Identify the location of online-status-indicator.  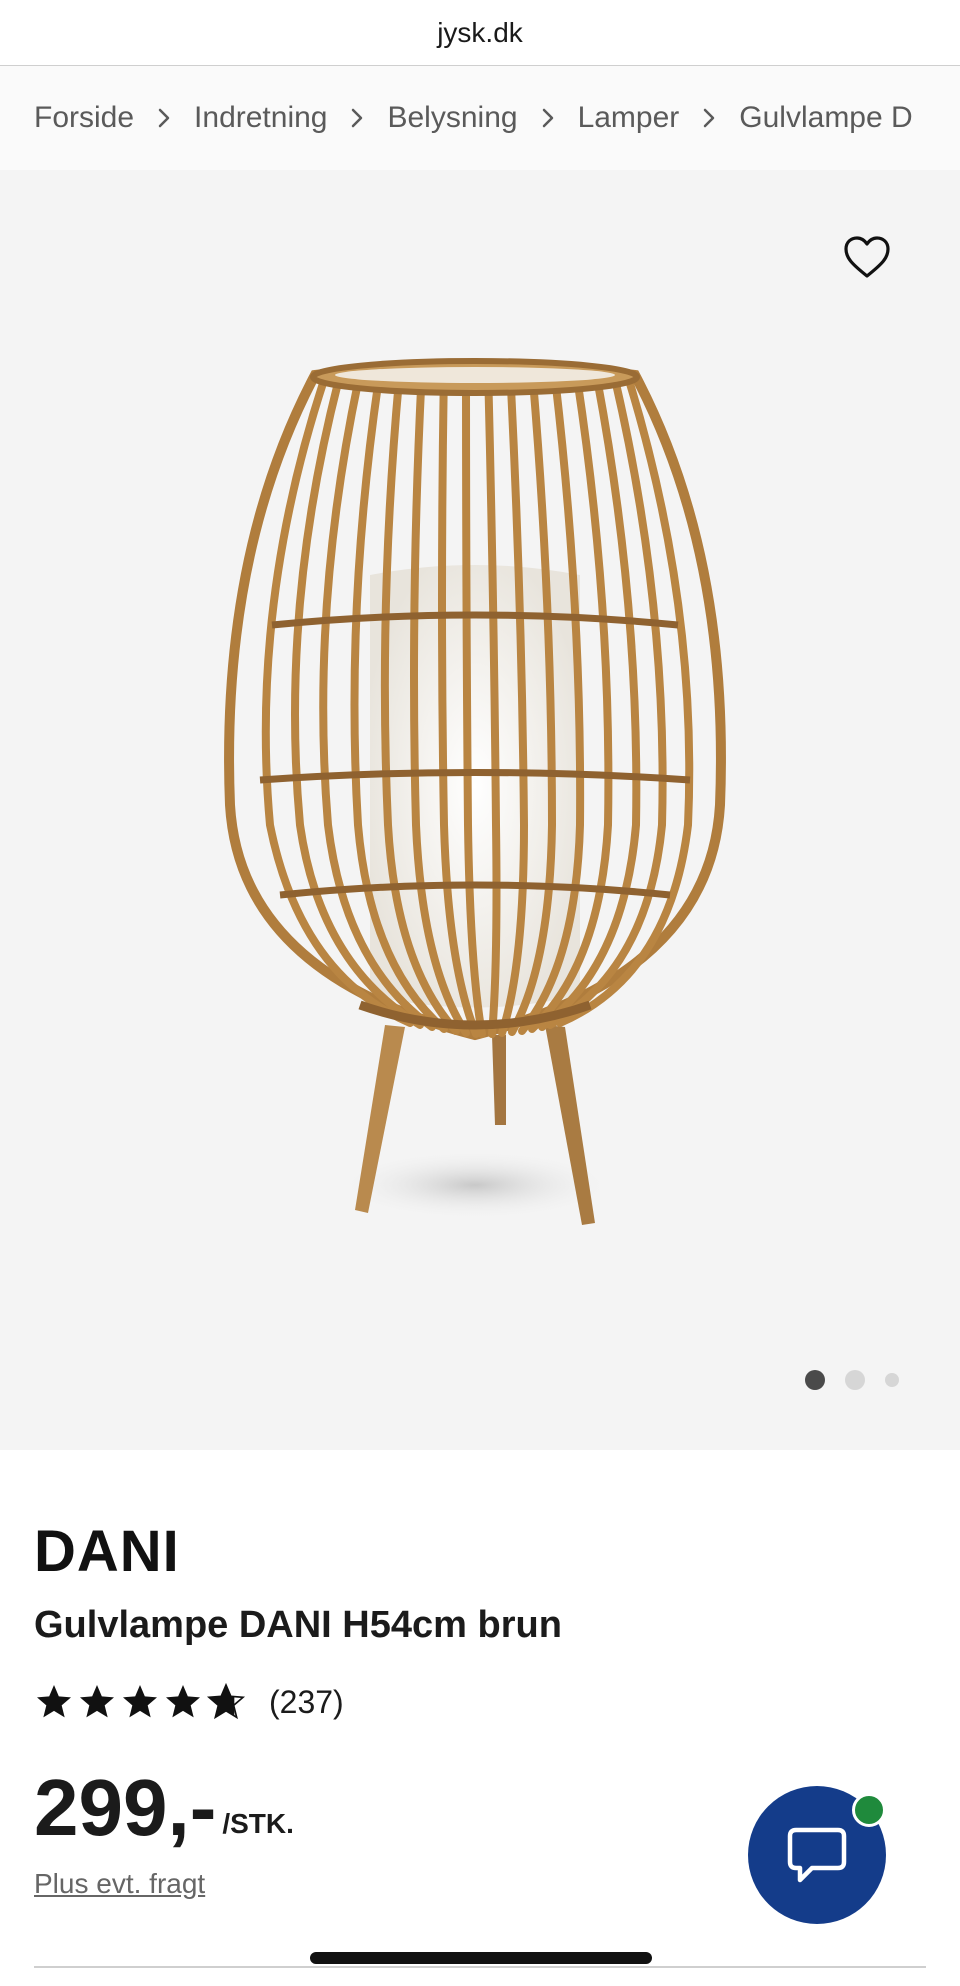
(869, 1810).